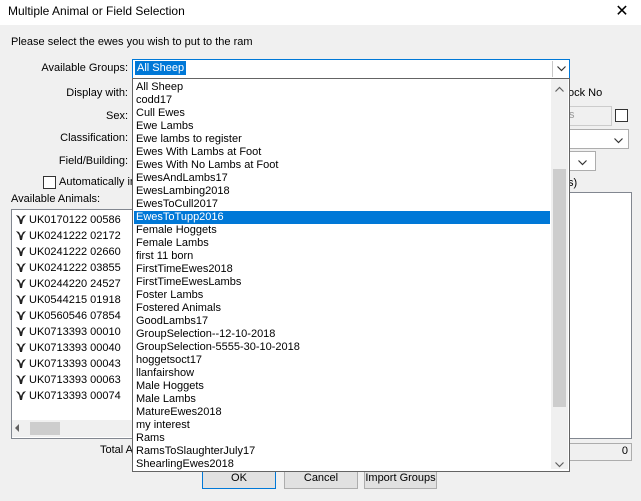 Image resolution: width=641 pixels, height=501 pixels. Describe the element at coordinates (342, 334) in the screenshot. I see `dropdown-option: GroupSelection--12-10-2018` at that location.